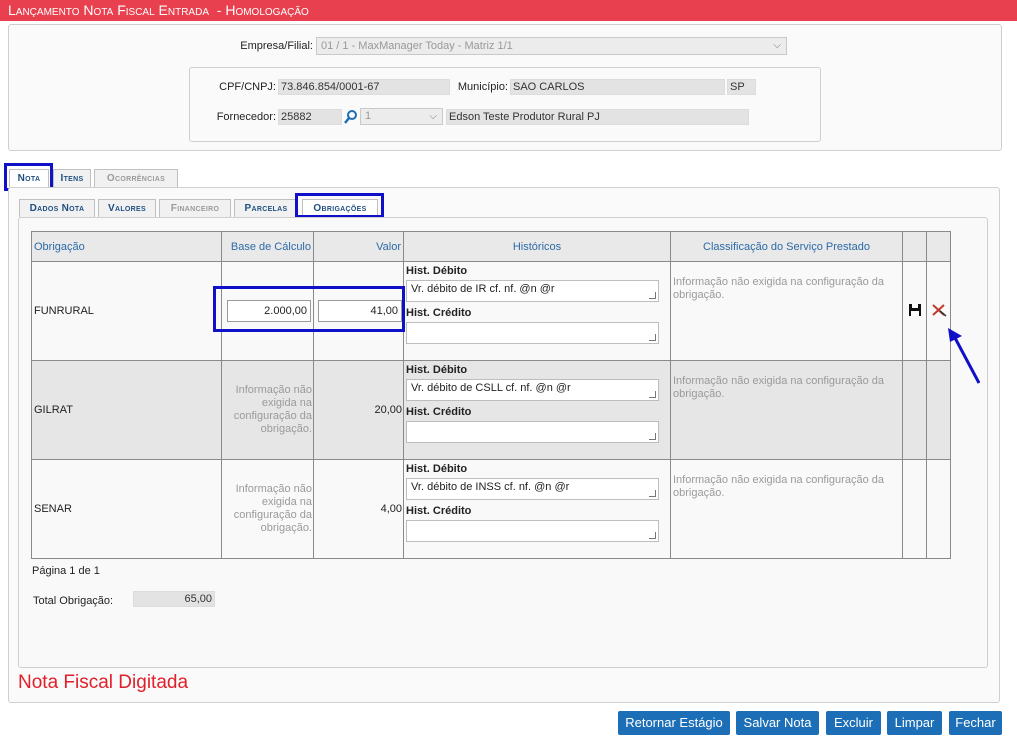 The image size is (1017, 751). I want to click on environment-label: - Homologação, so click(262, 10).